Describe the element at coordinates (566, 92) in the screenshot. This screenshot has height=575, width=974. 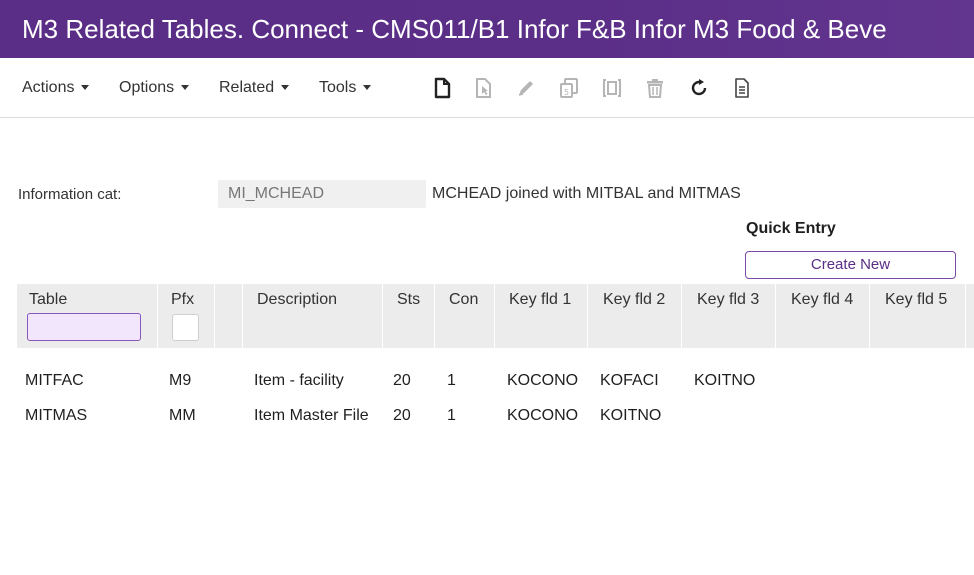
I see `svg-text: 5` at that location.